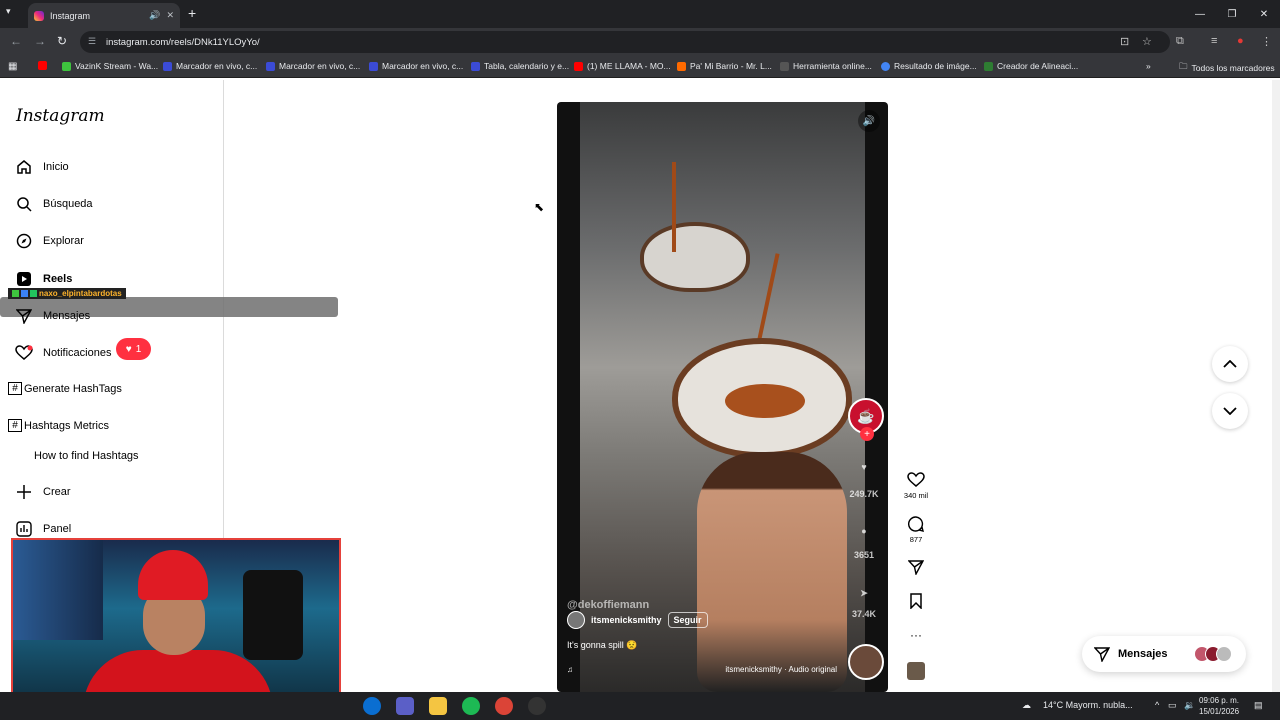  Describe the element at coordinates (58, 425) in the screenshot. I see `sidebar-item-hashtags-metrics: # Hashtags Metrics` at that location.